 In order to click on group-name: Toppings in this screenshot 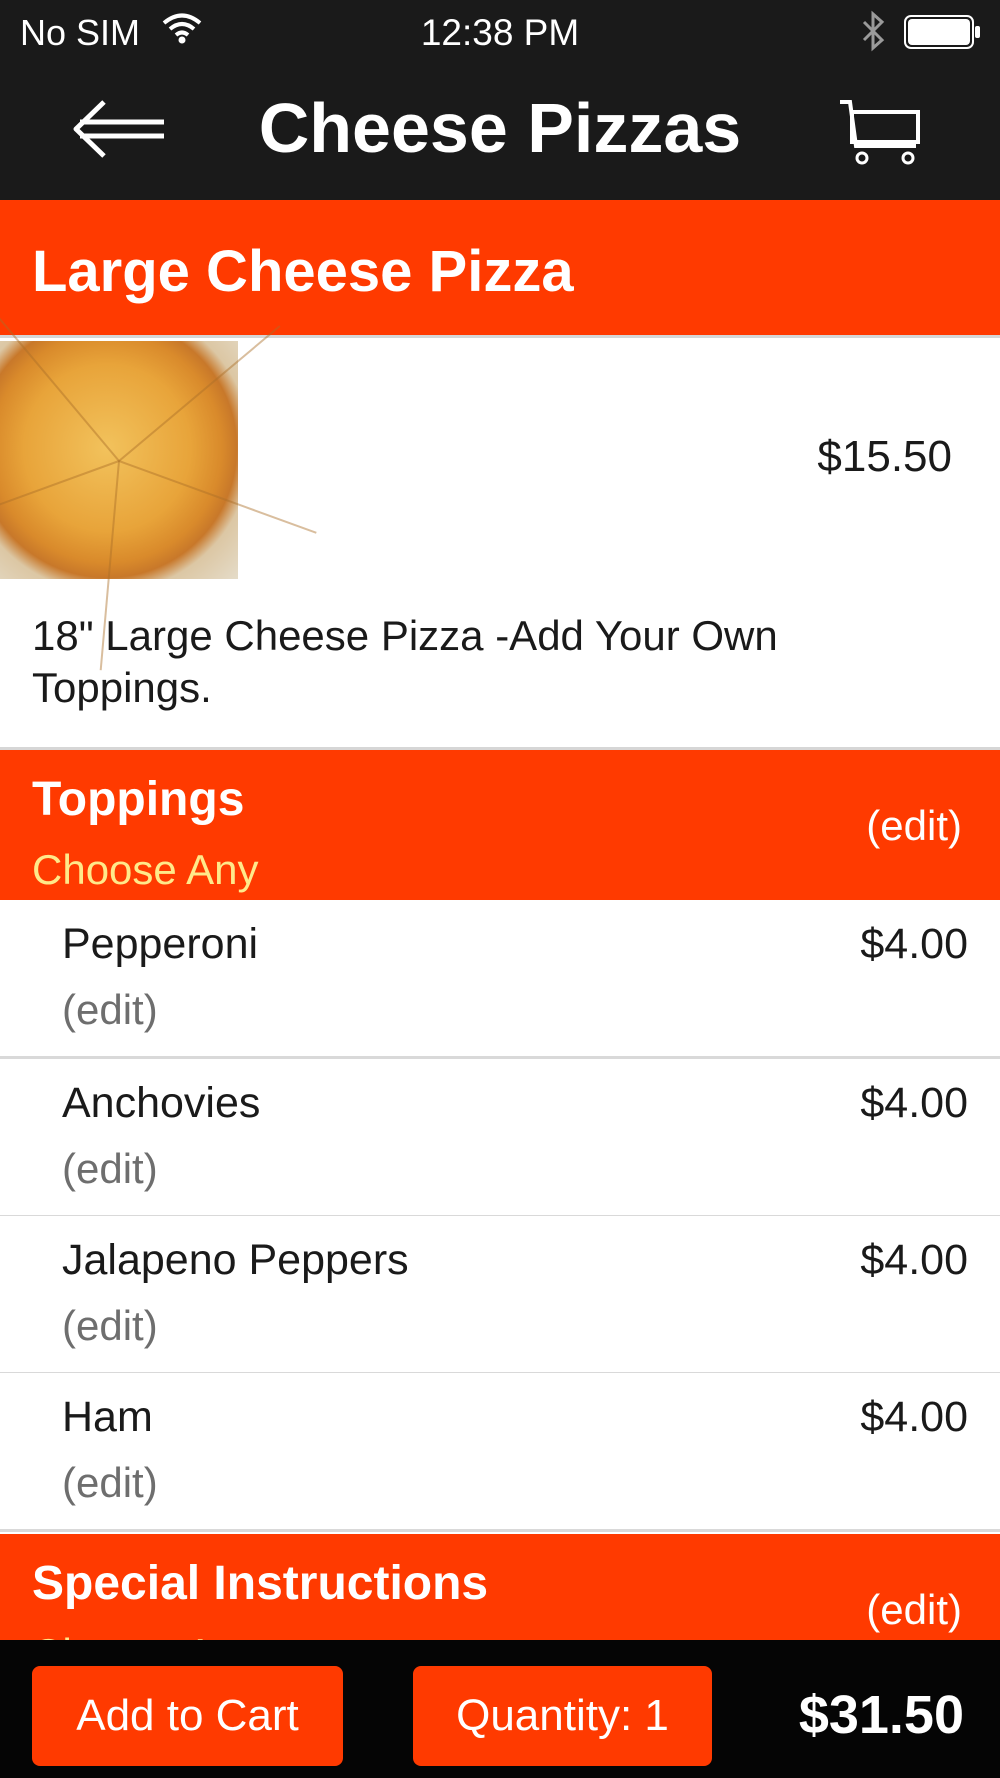, I will do `click(138, 799)`.